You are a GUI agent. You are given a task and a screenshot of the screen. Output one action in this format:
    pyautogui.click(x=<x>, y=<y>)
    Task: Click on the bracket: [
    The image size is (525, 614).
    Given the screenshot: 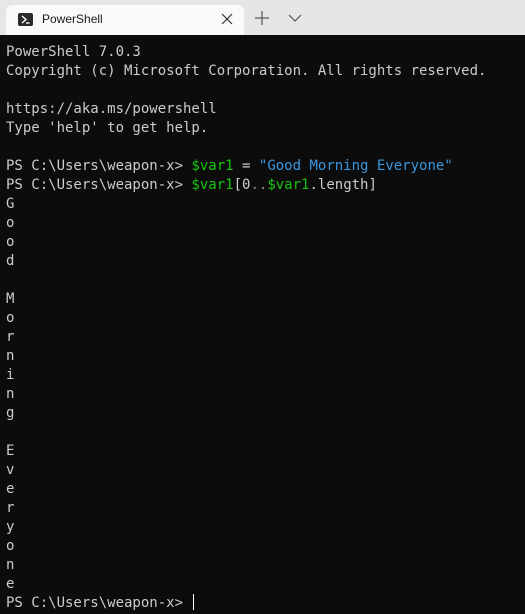 What is the action you would take?
    pyautogui.click(x=238, y=185)
    